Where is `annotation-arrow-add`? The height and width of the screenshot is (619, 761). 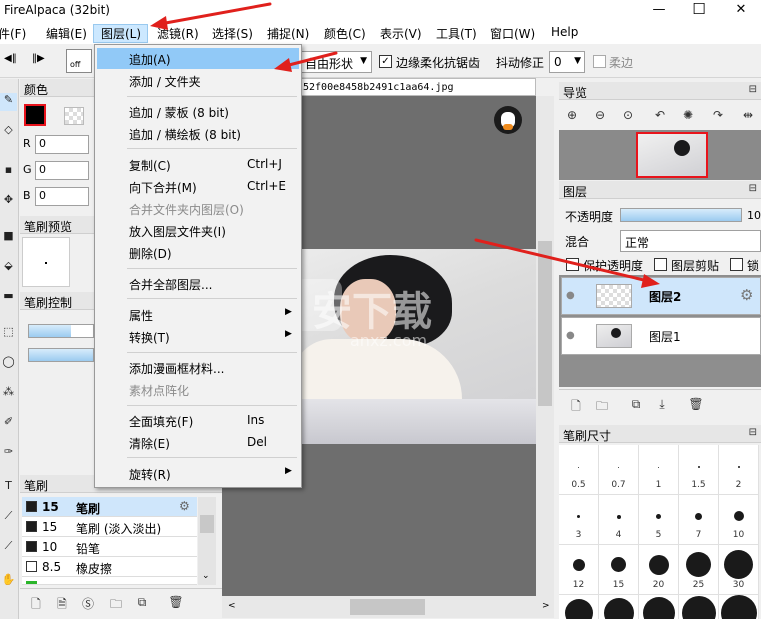
annotation-arrow-add is located at coordinates (310, 59).